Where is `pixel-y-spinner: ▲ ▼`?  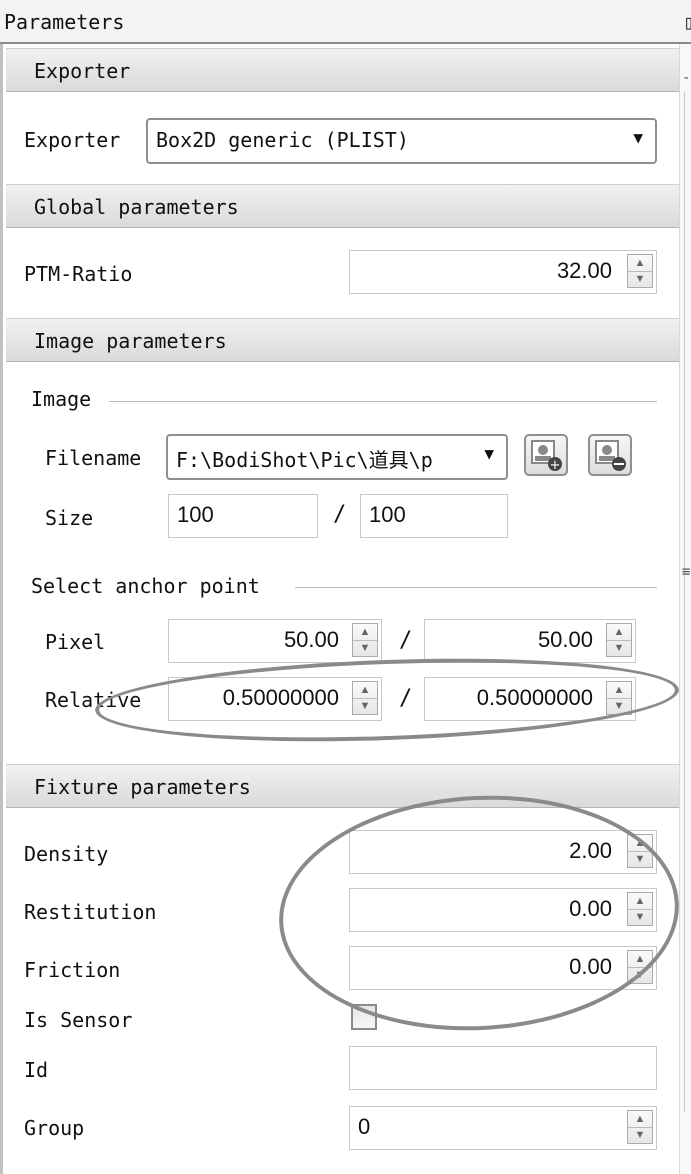
pixel-y-spinner: ▲ ▼ is located at coordinates (619, 640).